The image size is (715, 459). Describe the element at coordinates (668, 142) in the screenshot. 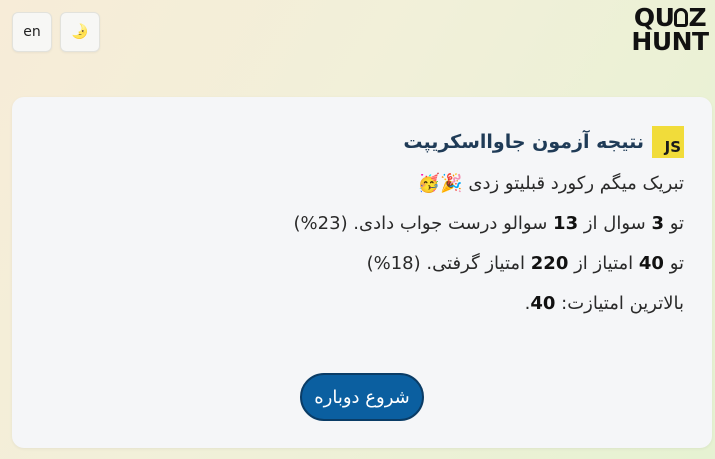

I see `javascript-icon: JS` at that location.